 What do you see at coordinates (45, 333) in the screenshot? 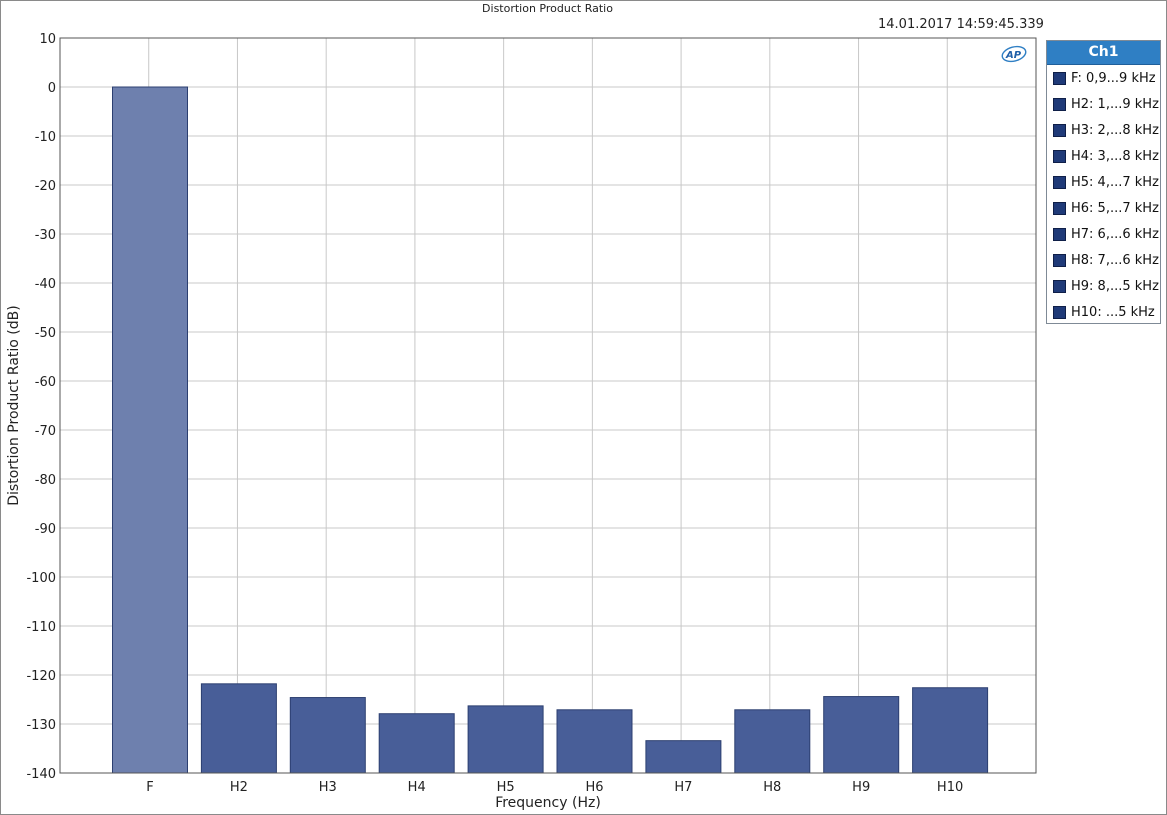
I see `y-tick-label: -50` at bounding box center [45, 333].